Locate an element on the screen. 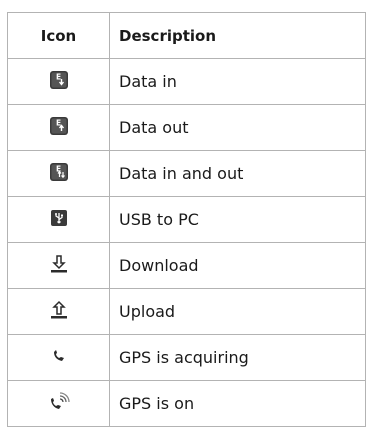 The height and width of the screenshot is (427, 372). table-row: E Data in and out is located at coordinates (186, 173).